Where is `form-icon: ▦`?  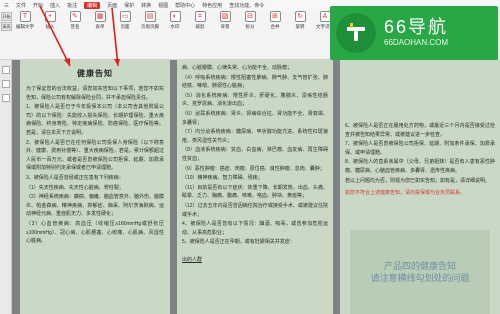
form-icon: ▦ is located at coordinates (100, 16).